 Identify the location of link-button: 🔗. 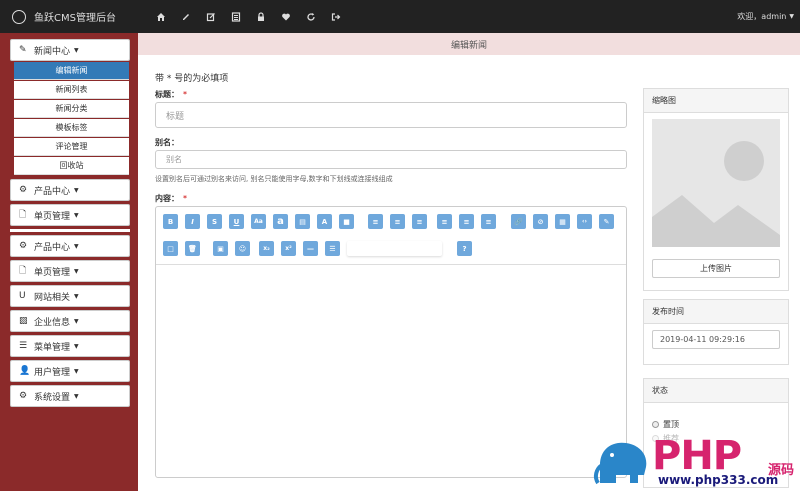
(518, 221).